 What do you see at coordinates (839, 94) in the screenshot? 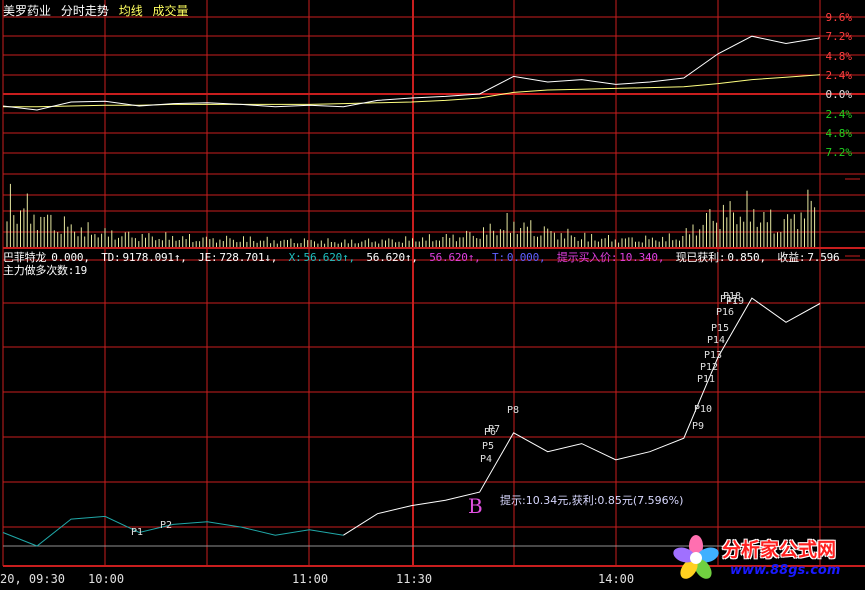
I see `price-axis-zero: 0.0%` at bounding box center [839, 94].